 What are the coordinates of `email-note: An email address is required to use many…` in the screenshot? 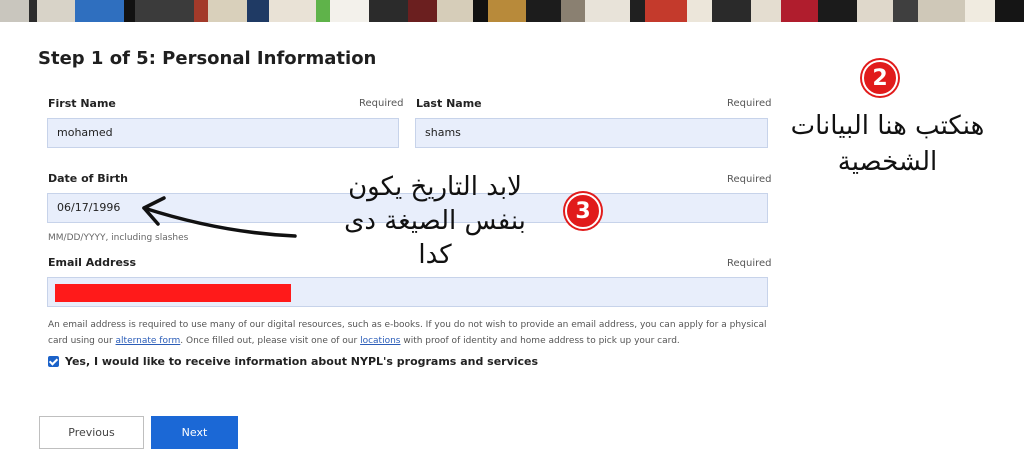 It's located at (408, 333).